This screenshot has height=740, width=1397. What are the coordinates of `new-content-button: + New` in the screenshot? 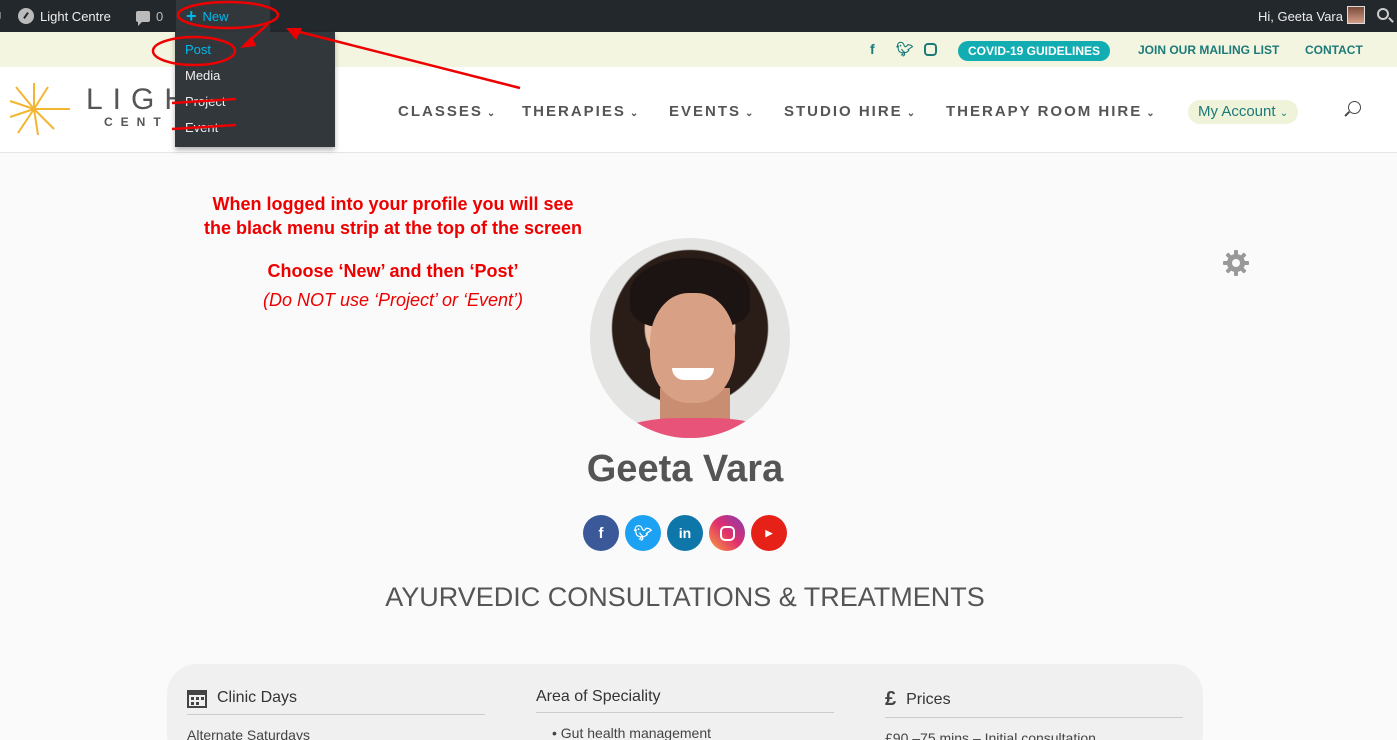 It's located at (223, 16).